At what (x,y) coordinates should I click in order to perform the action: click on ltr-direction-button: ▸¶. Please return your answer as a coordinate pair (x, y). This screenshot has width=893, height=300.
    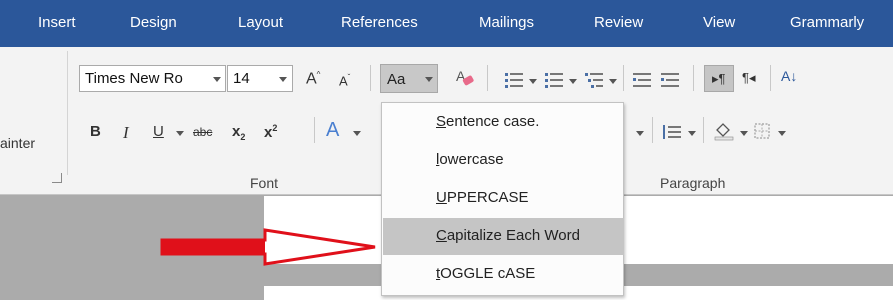
    Looking at the image, I should click on (719, 78).